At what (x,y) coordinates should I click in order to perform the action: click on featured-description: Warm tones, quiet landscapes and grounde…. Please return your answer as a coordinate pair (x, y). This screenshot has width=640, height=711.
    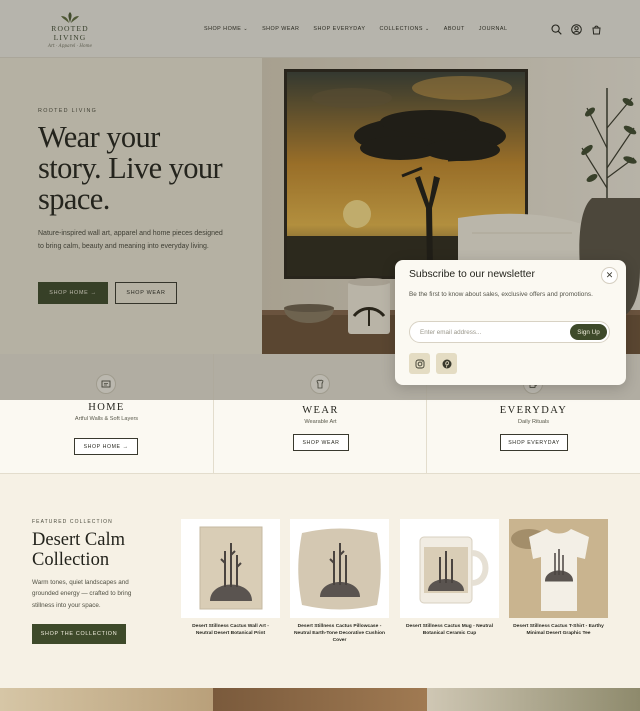
    Looking at the image, I should click on (82, 594).